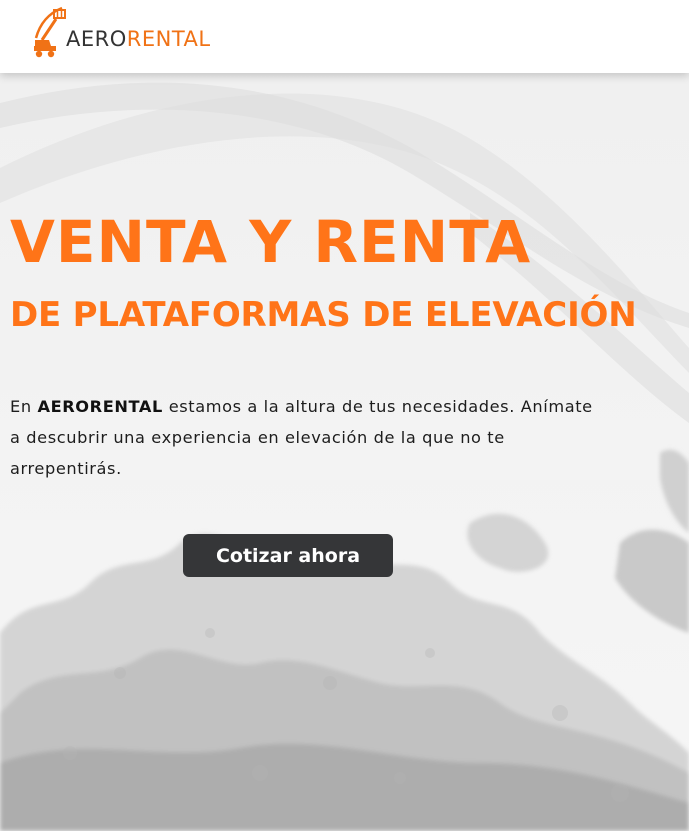  What do you see at coordinates (50, 32) in the screenshot?
I see `aerial-lift-icon` at bounding box center [50, 32].